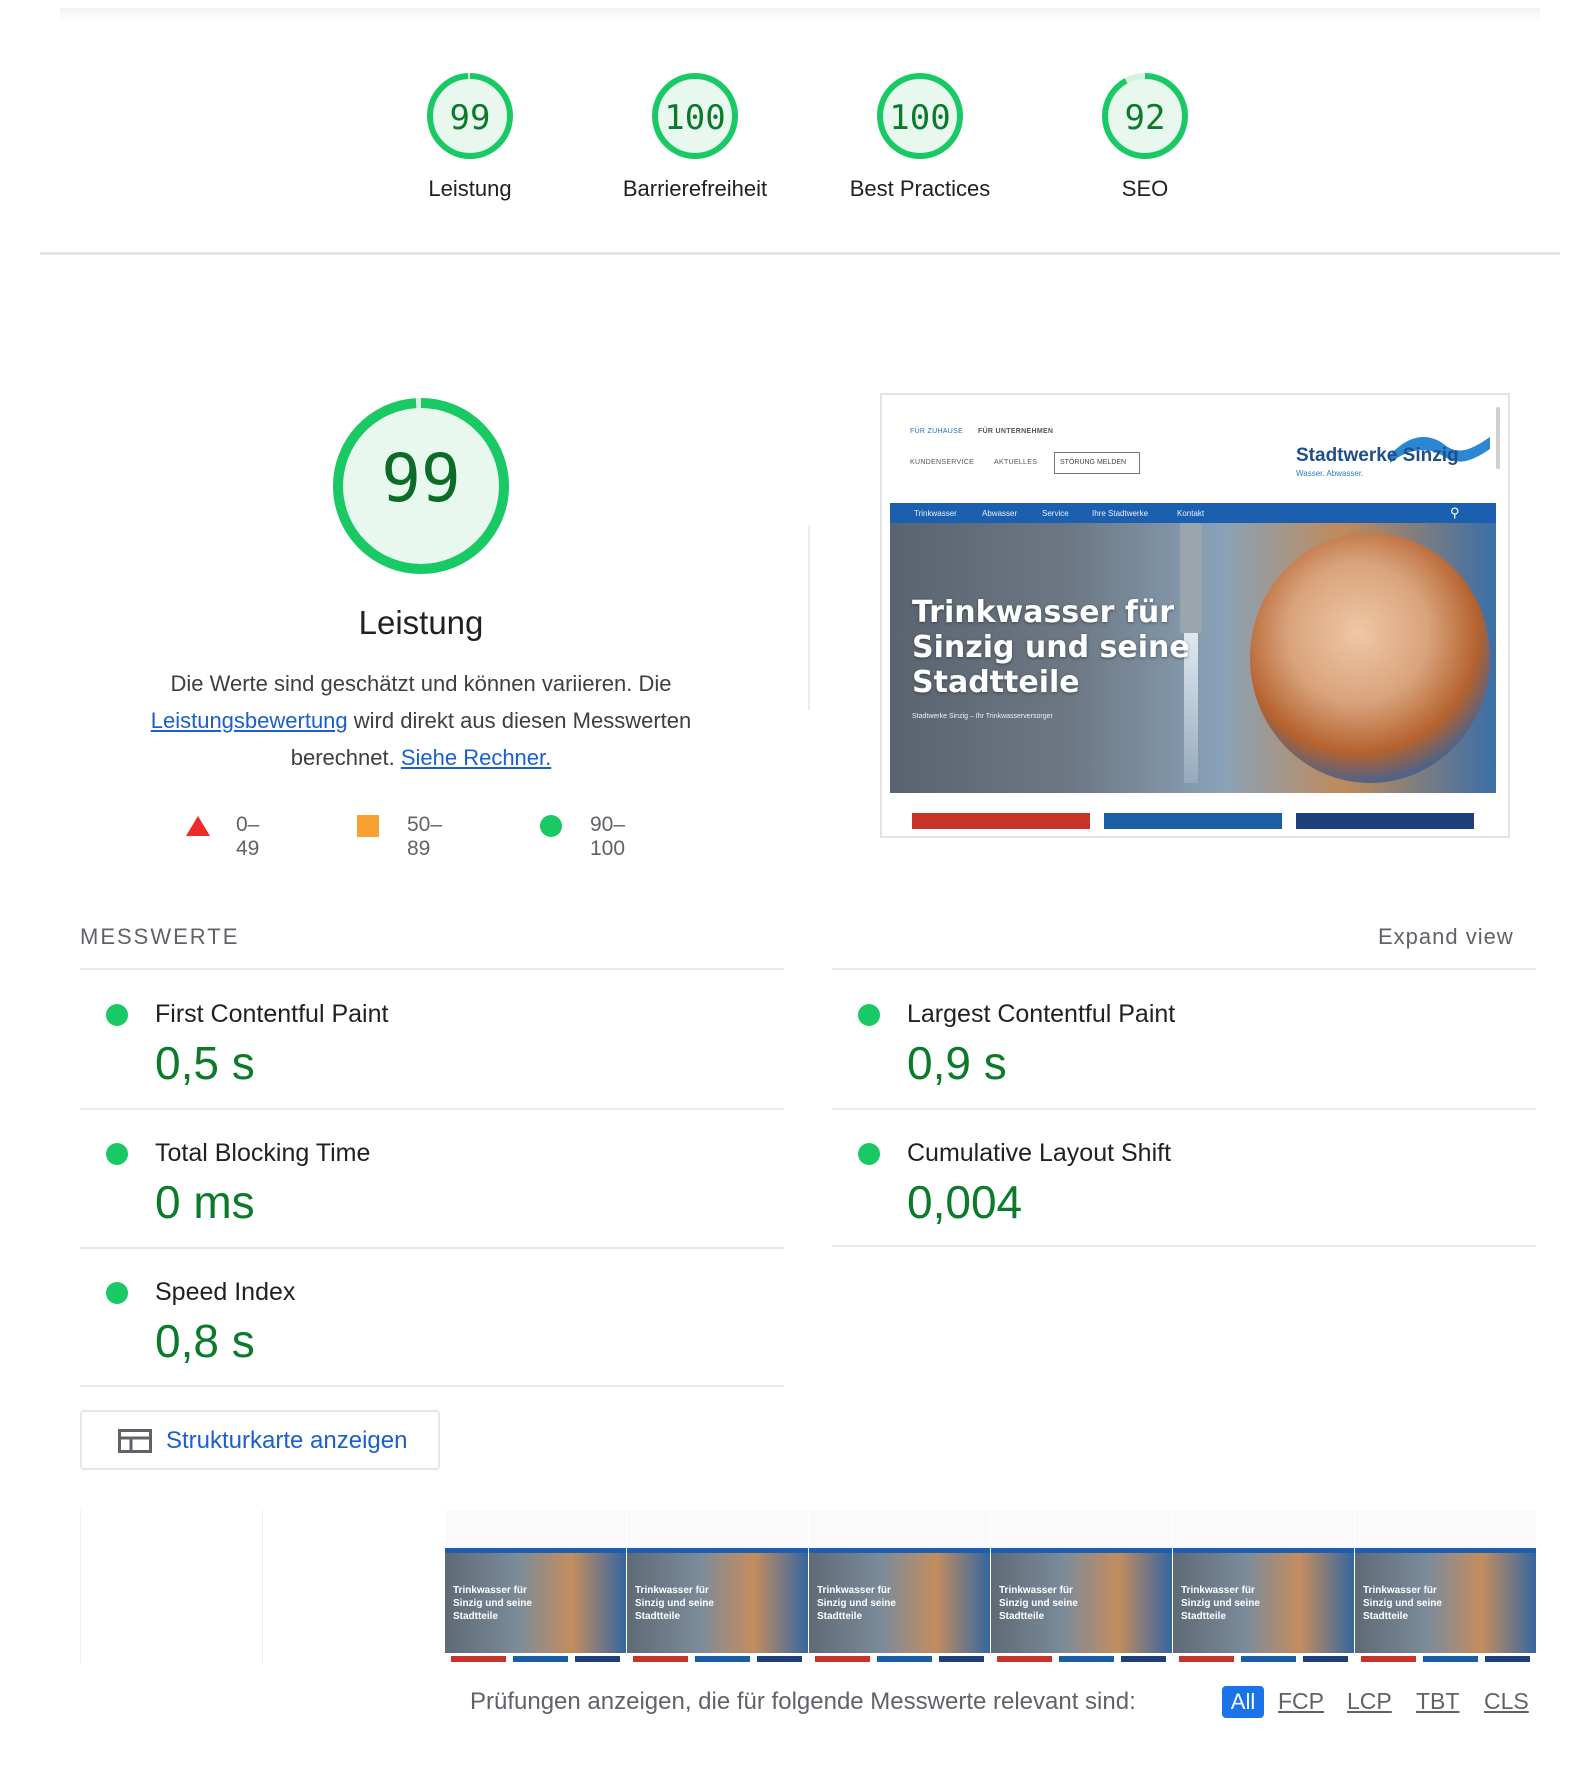 The image size is (1595, 1774). I want to click on legend-range: 90–100, so click(608, 836).